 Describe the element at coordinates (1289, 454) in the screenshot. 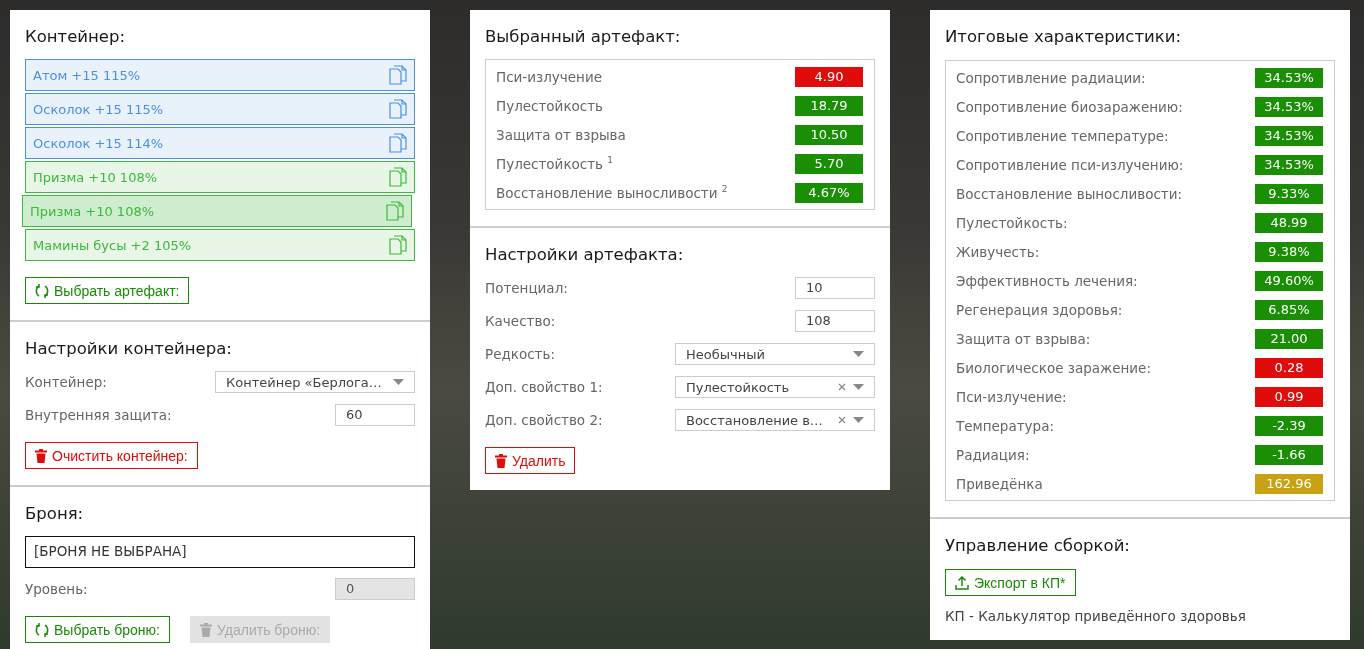

I see `stat-value: -1.66` at that location.